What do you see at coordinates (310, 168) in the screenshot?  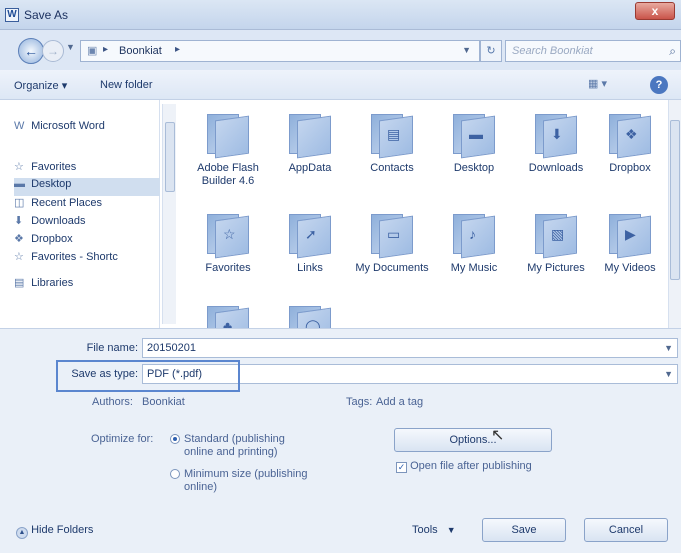 I see `folder-label: AppData` at bounding box center [310, 168].